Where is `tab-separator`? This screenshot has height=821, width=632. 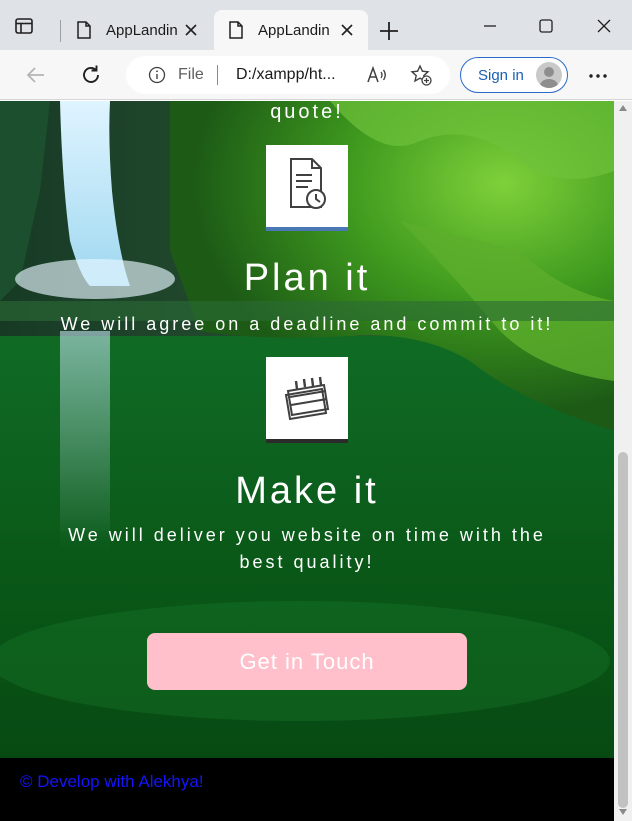
tab-separator is located at coordinates (60, 31).